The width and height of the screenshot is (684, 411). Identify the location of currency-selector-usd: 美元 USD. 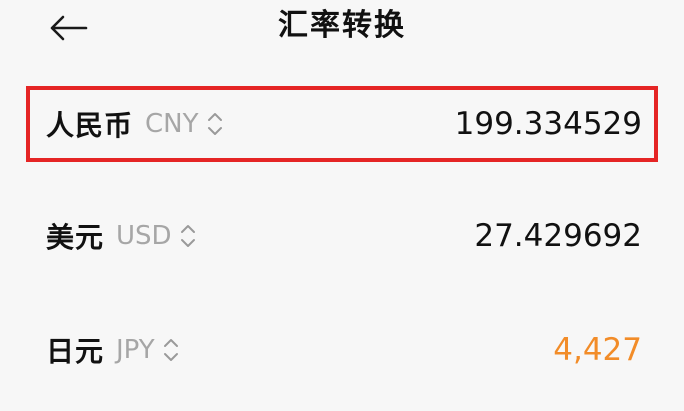
(122, 236).